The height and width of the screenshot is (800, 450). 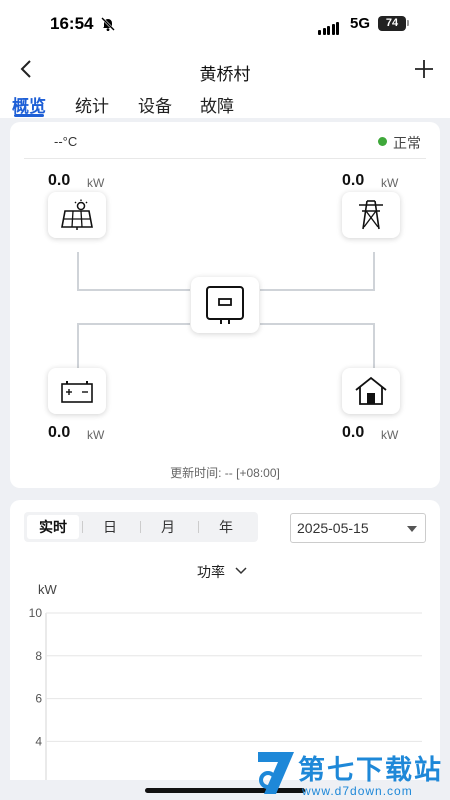 I want to click on load-power-unit: kW, so click(x=390, y=435).